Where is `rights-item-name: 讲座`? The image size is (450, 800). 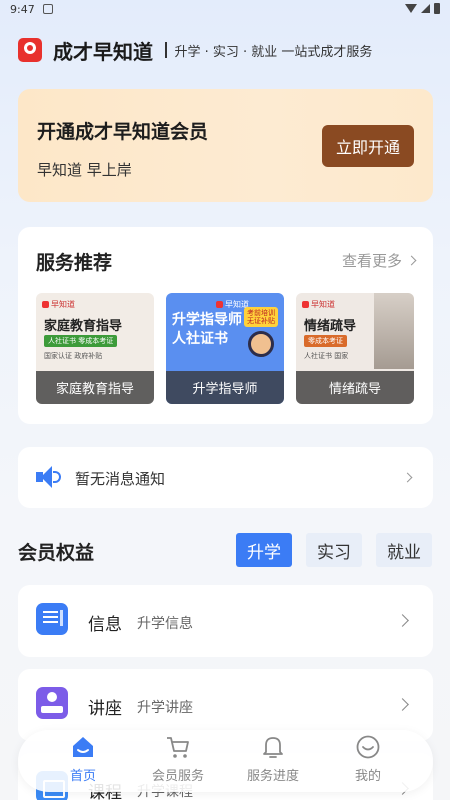 rights-item-name: 讲座 is located at coordinates (105, 709).